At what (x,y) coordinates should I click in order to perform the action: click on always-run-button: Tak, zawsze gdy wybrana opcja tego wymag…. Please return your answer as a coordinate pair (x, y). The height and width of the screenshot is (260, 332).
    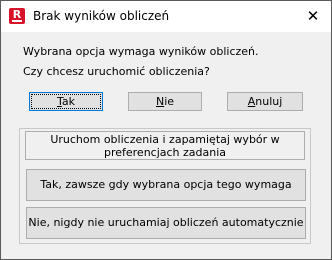
    Looking at the image, I should click on (166, 185).